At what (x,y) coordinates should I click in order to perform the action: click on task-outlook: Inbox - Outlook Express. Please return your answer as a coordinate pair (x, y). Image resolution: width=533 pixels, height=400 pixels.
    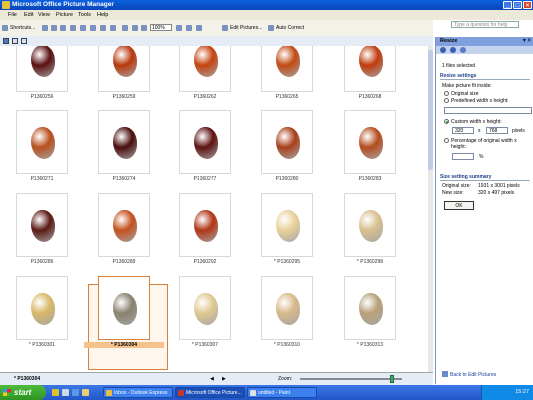
    Looking at the image, I should click on (138, 392).